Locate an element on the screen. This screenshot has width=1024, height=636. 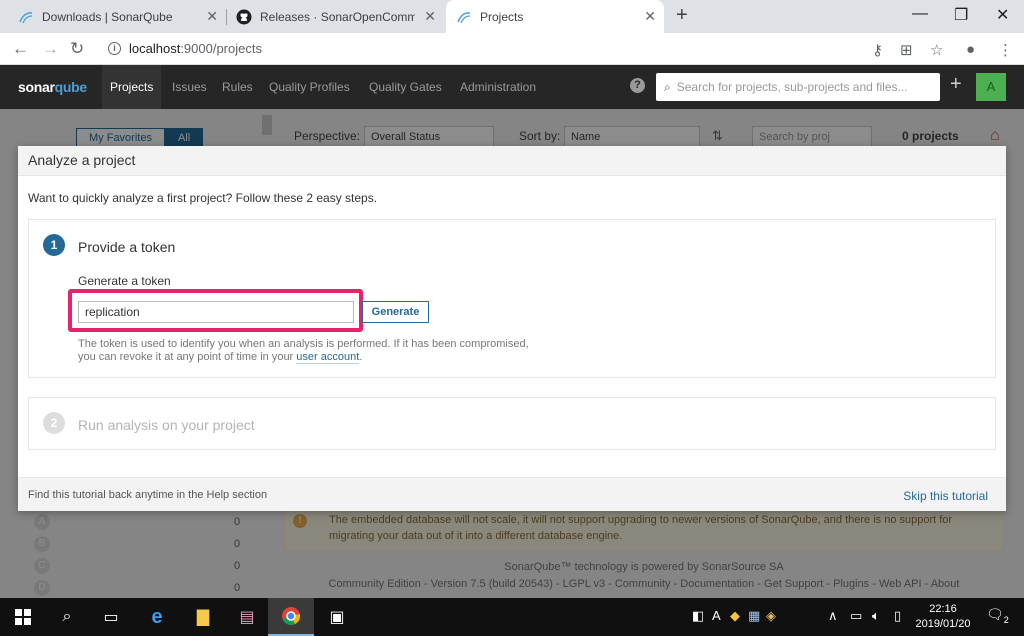
generate-button: Generate is located at coordinates (395, 312).